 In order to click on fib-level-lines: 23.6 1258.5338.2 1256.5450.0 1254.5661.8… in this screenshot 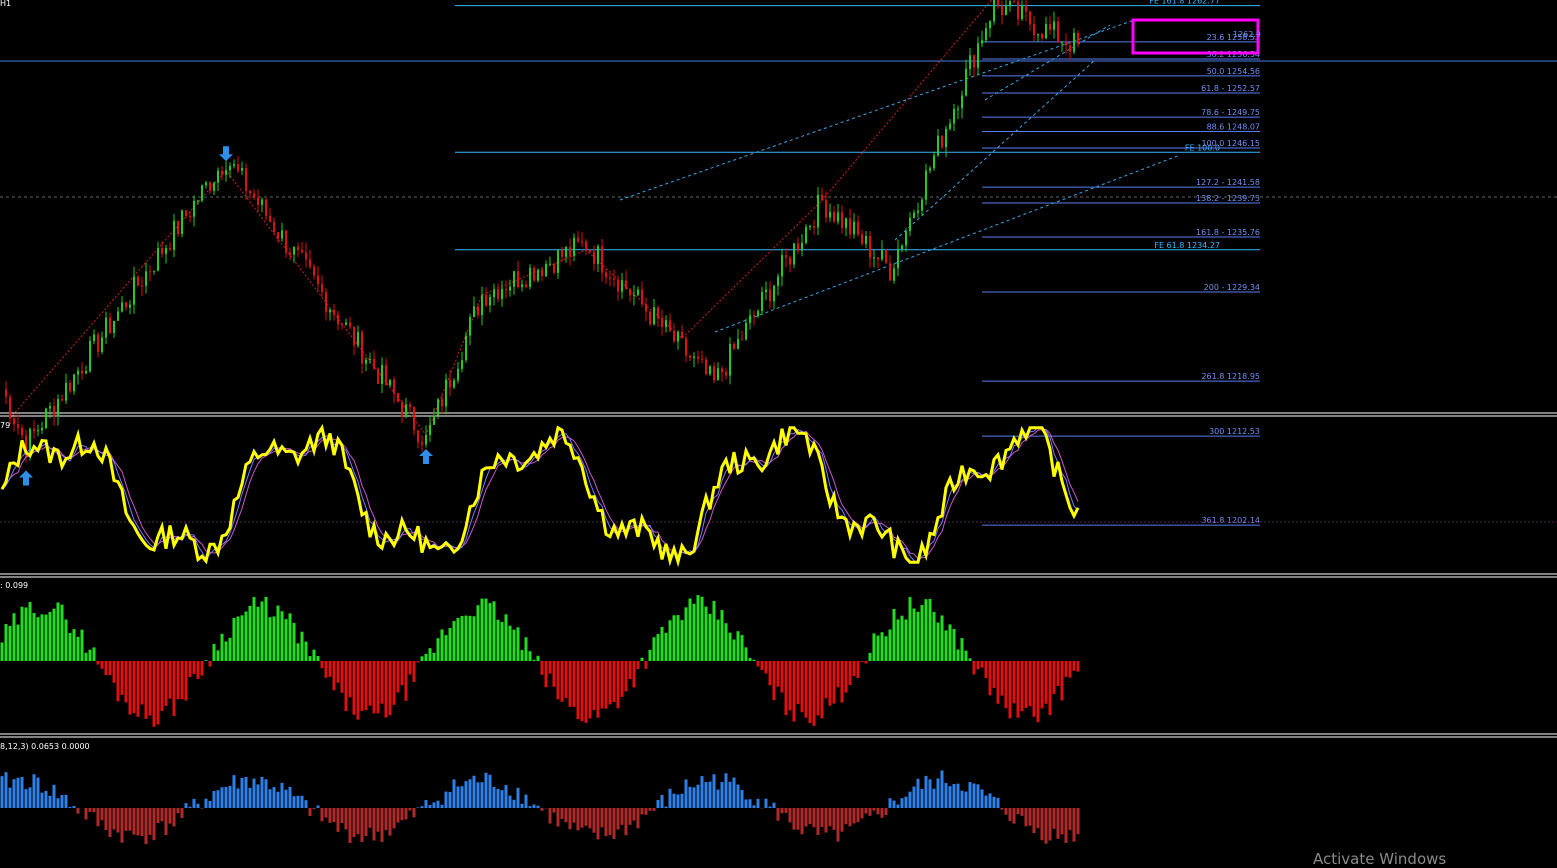, I will do `click(1121, 279)`.